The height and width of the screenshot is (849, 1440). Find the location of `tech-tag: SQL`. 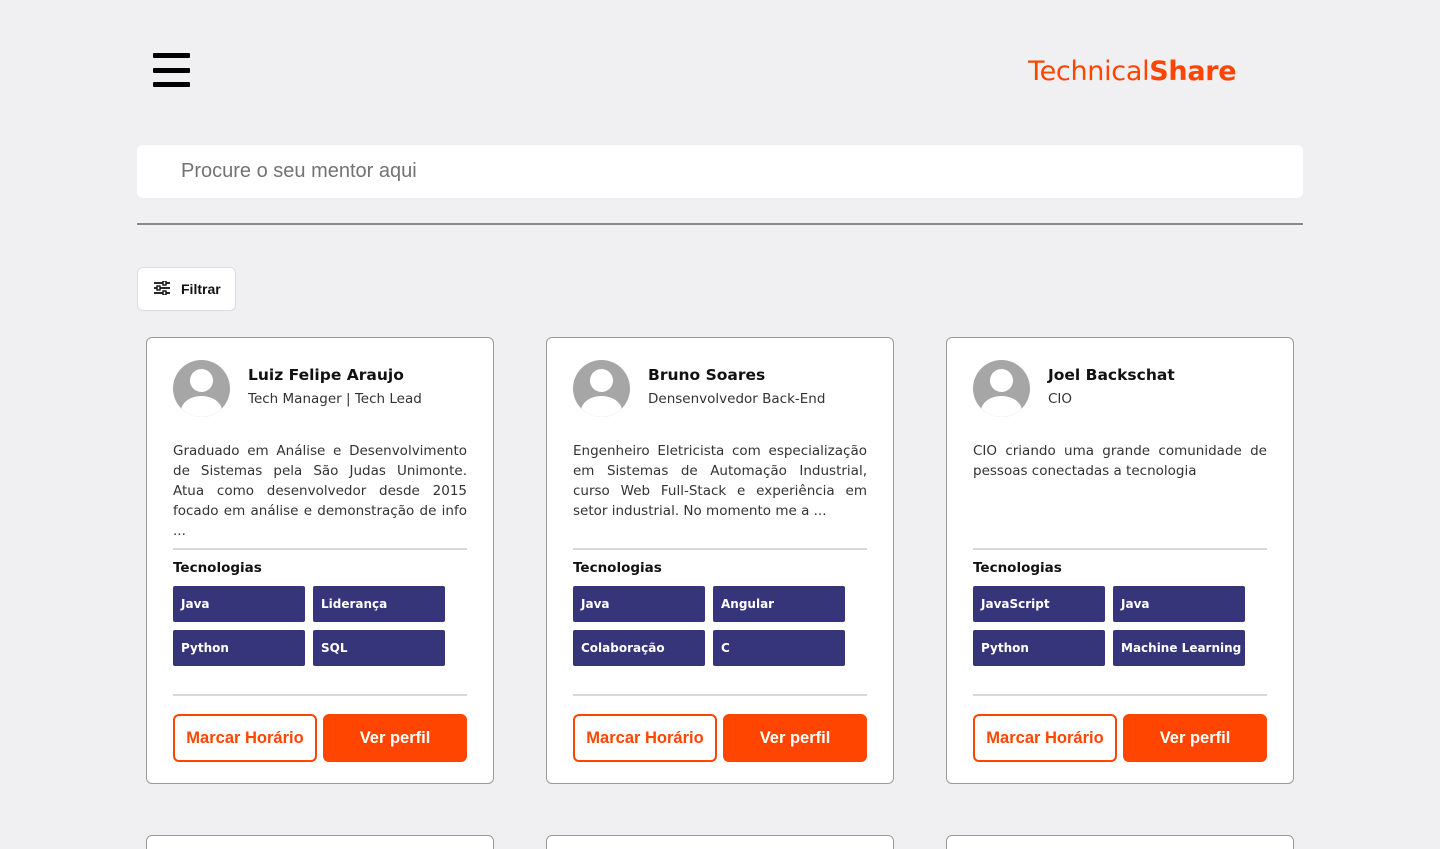

tech-tag: SQL is located at coordinates (379, 648).